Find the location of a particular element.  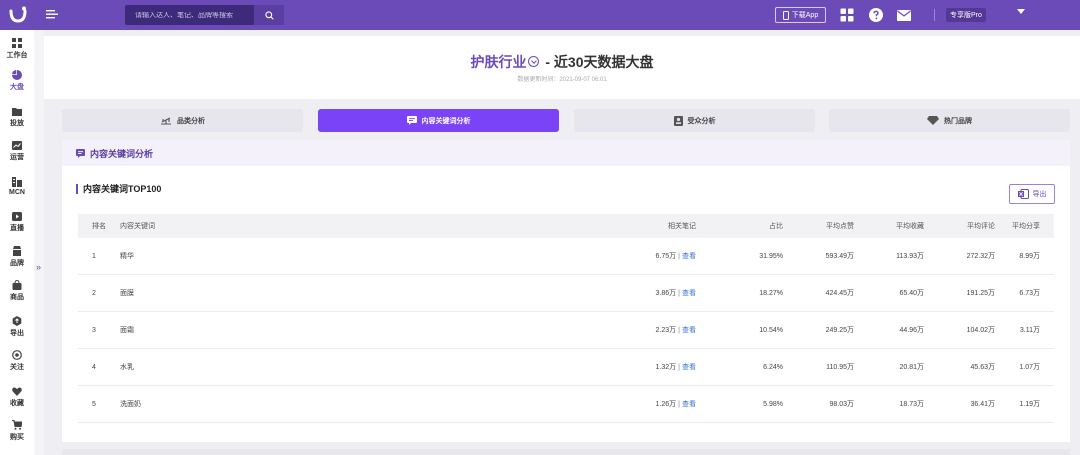

sidebar-item-7: 商品 is located at coordinates (17, 291).